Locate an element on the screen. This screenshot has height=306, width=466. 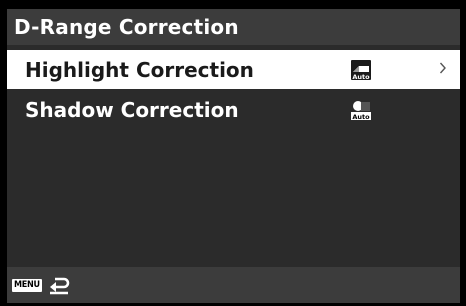
menu-button-label: MENU is located at coordinates (27, 285).